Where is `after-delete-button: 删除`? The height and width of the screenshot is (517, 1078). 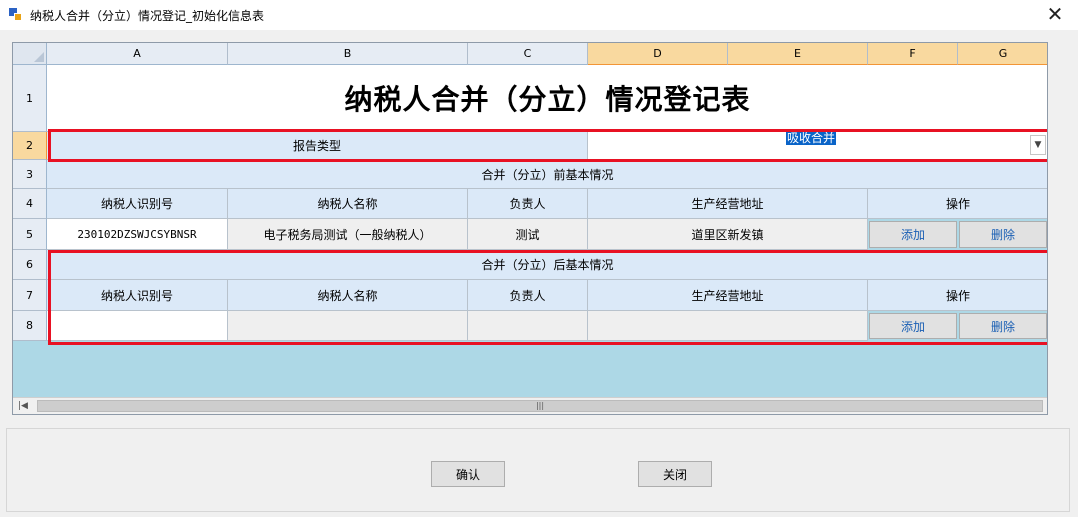
after-delete-button: 删除 is located at coordinates (1003, 326).